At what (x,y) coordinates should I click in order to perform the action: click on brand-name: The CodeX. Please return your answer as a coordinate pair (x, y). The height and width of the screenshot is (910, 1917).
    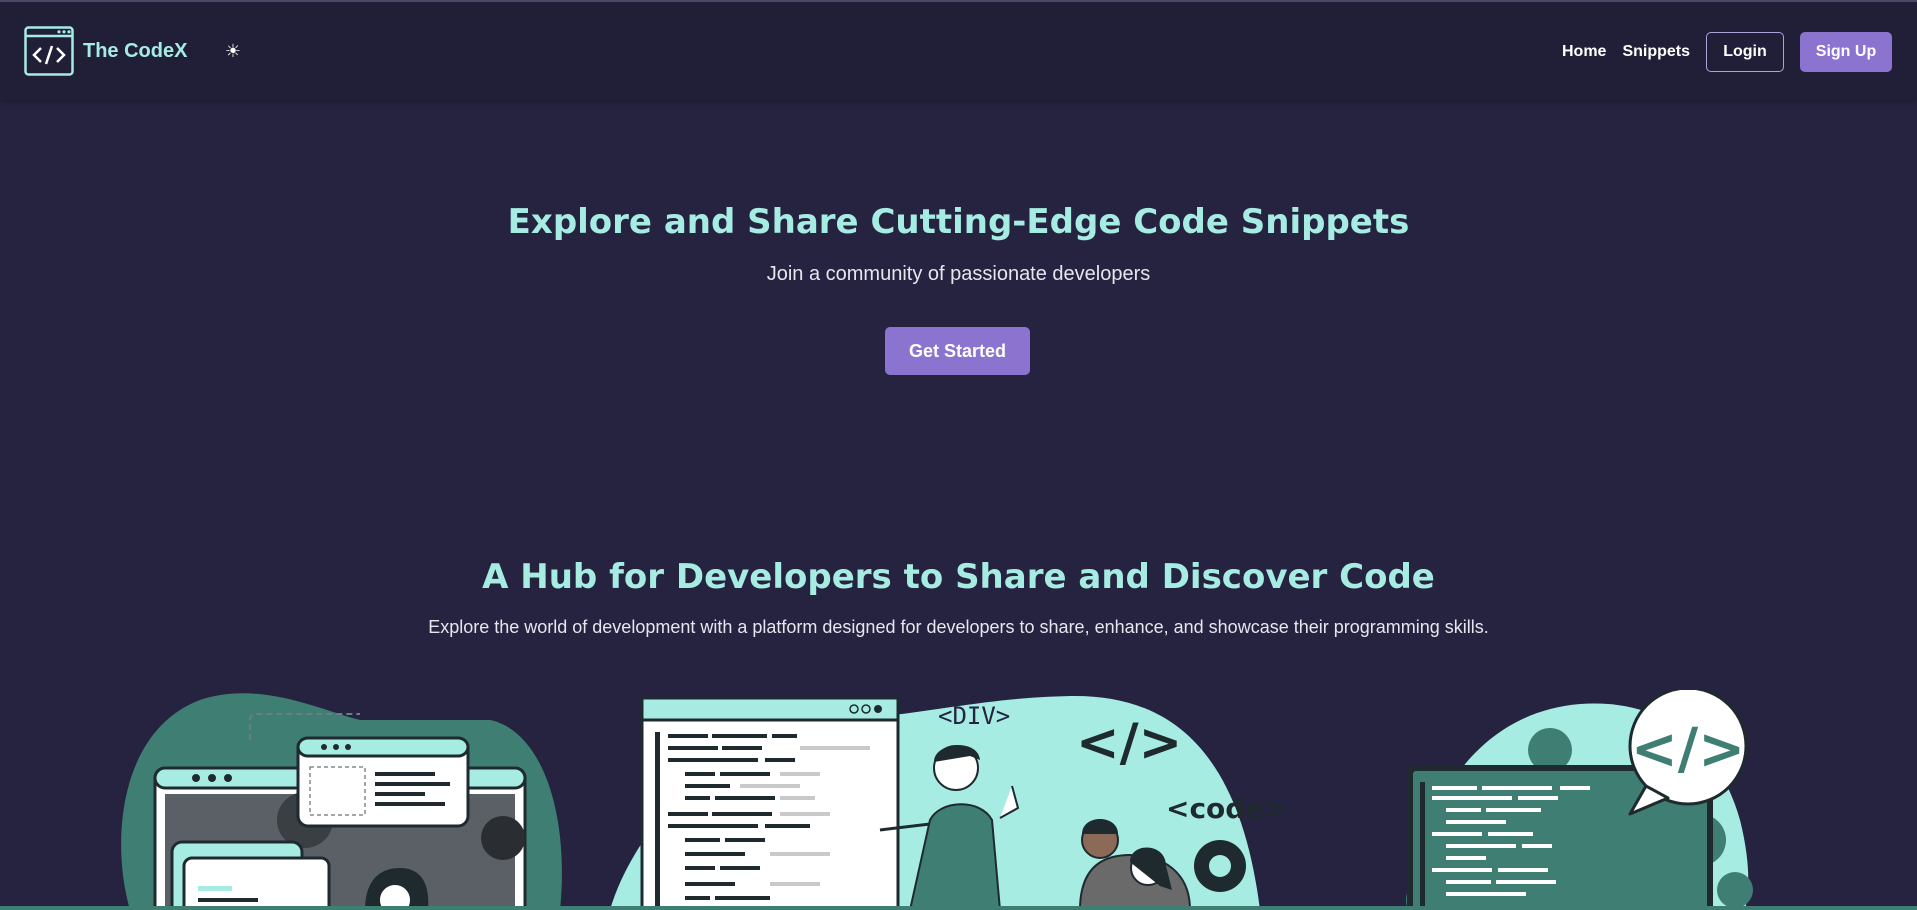
    Looking at the image, I should click on (135, 50).